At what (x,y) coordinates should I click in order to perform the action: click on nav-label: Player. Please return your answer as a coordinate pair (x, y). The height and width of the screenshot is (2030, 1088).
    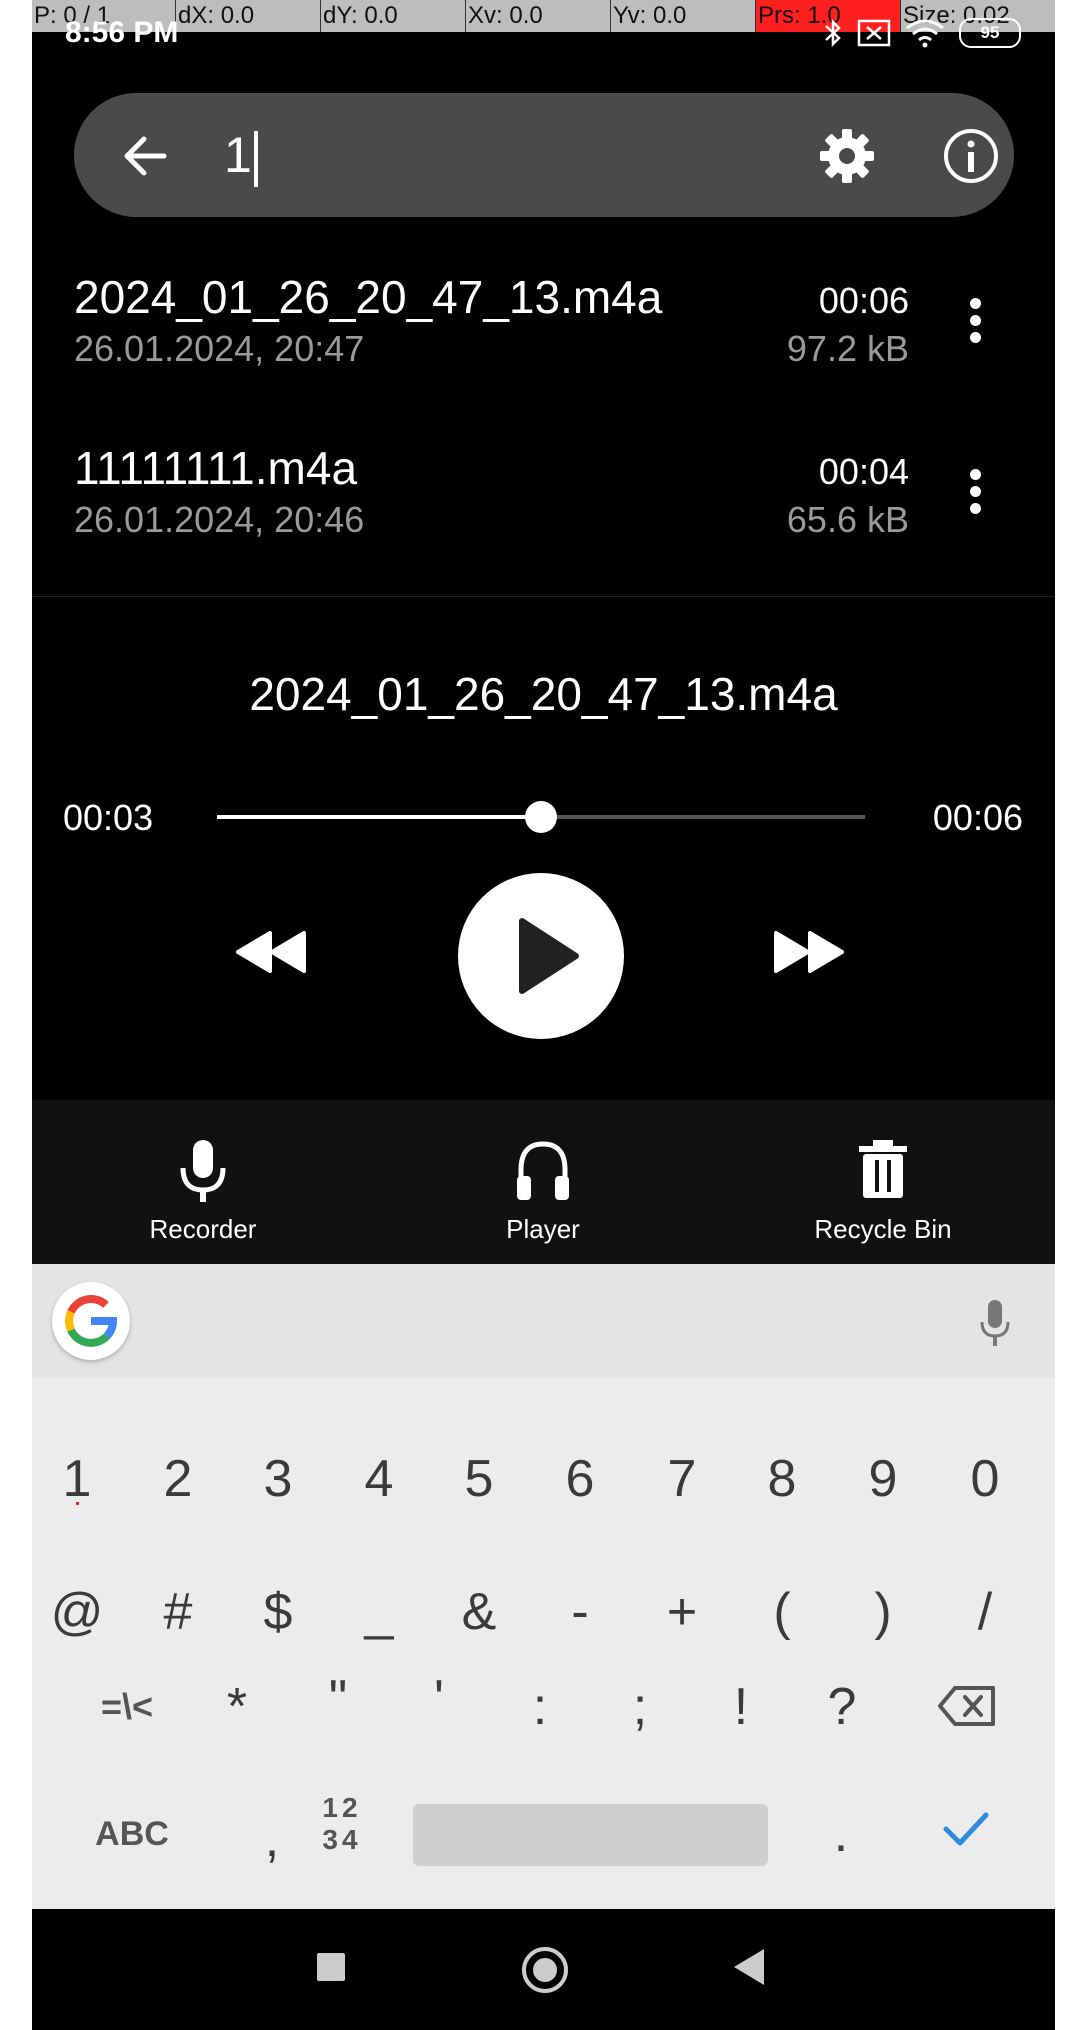
    Looking at the image, I should click on (543, 1229).